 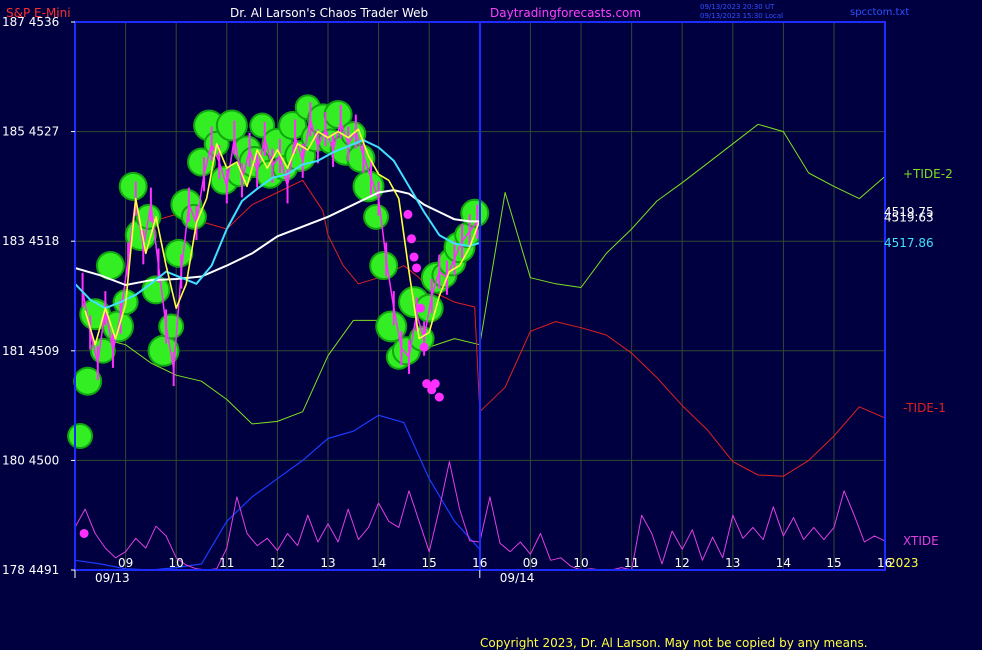 I want to click on x-tick-label-9: 10, so click(x=580, y=563).